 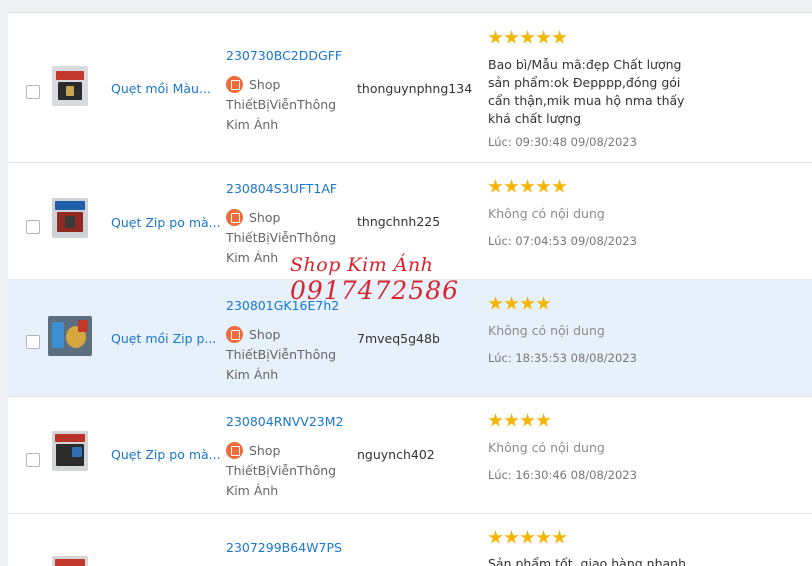 I want to click on order-code-link: 230801GK16E7h2, so click(x=282, y=305).